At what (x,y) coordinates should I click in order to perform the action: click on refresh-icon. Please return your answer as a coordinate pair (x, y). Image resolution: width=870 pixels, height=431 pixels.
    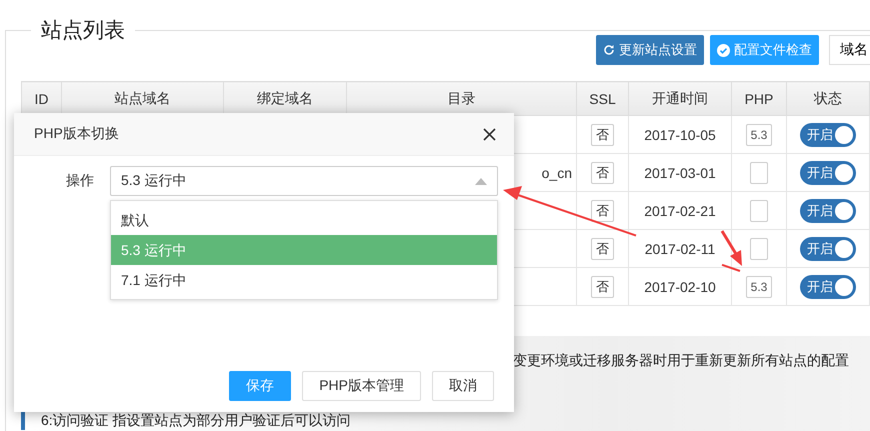
    Looking at the image, I should click on (609, 50).